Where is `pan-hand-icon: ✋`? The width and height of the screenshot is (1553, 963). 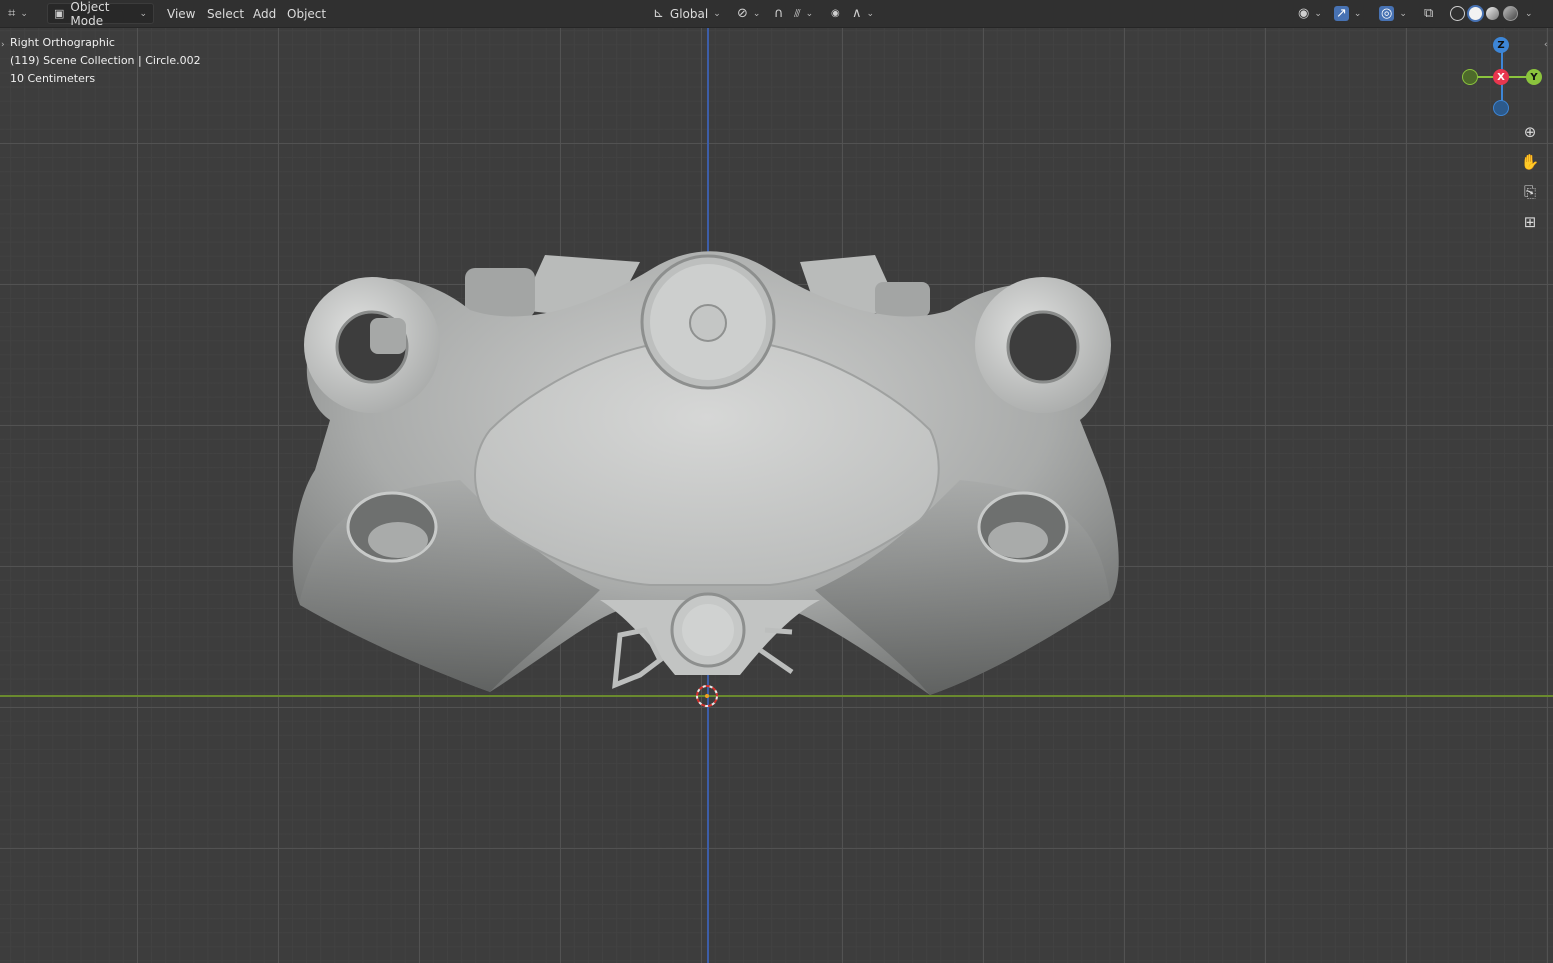 pan-hand-icon: ✋ is located at coordinates (1530, 162).